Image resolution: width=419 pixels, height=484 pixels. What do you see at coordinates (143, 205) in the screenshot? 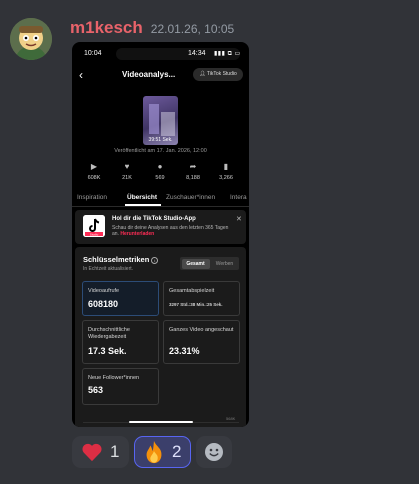
I see `active-tab-indicator` at bounding box center [143, 205].